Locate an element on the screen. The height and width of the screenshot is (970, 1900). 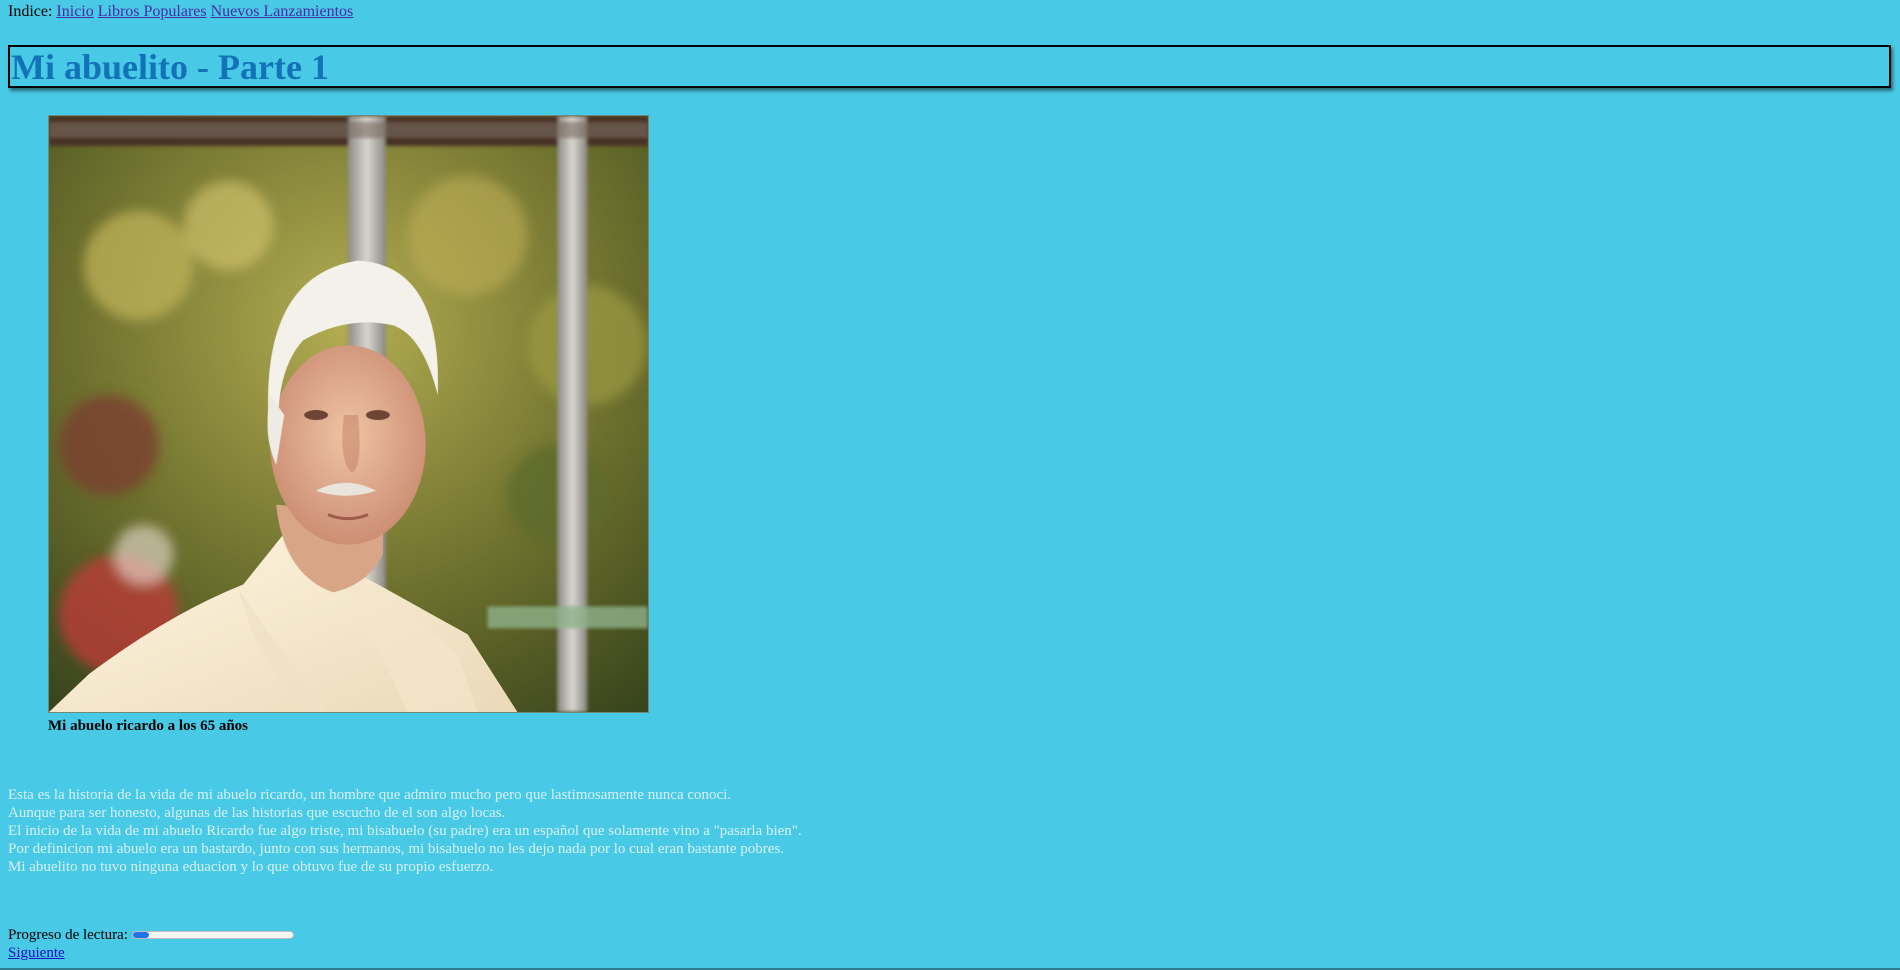
reading-progress: Progreso de lectura: is located at coordinates (151, 935).